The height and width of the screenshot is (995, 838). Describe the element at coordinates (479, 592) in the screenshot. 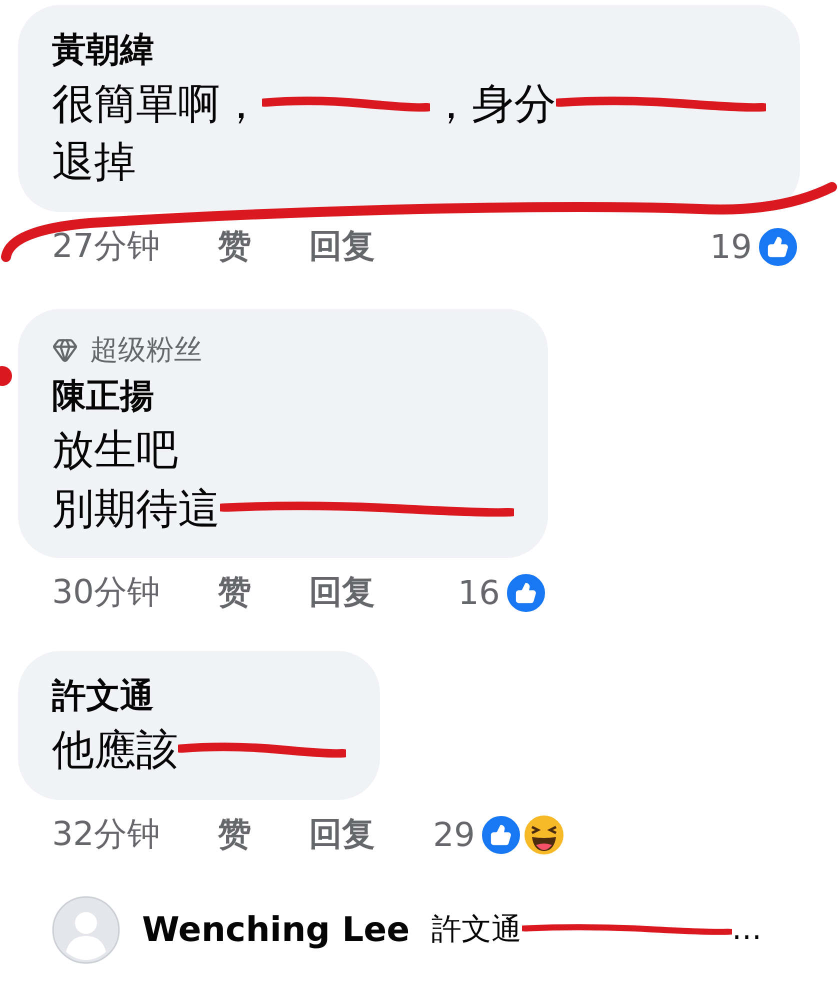

I see `reaction-count: 16` at that location.